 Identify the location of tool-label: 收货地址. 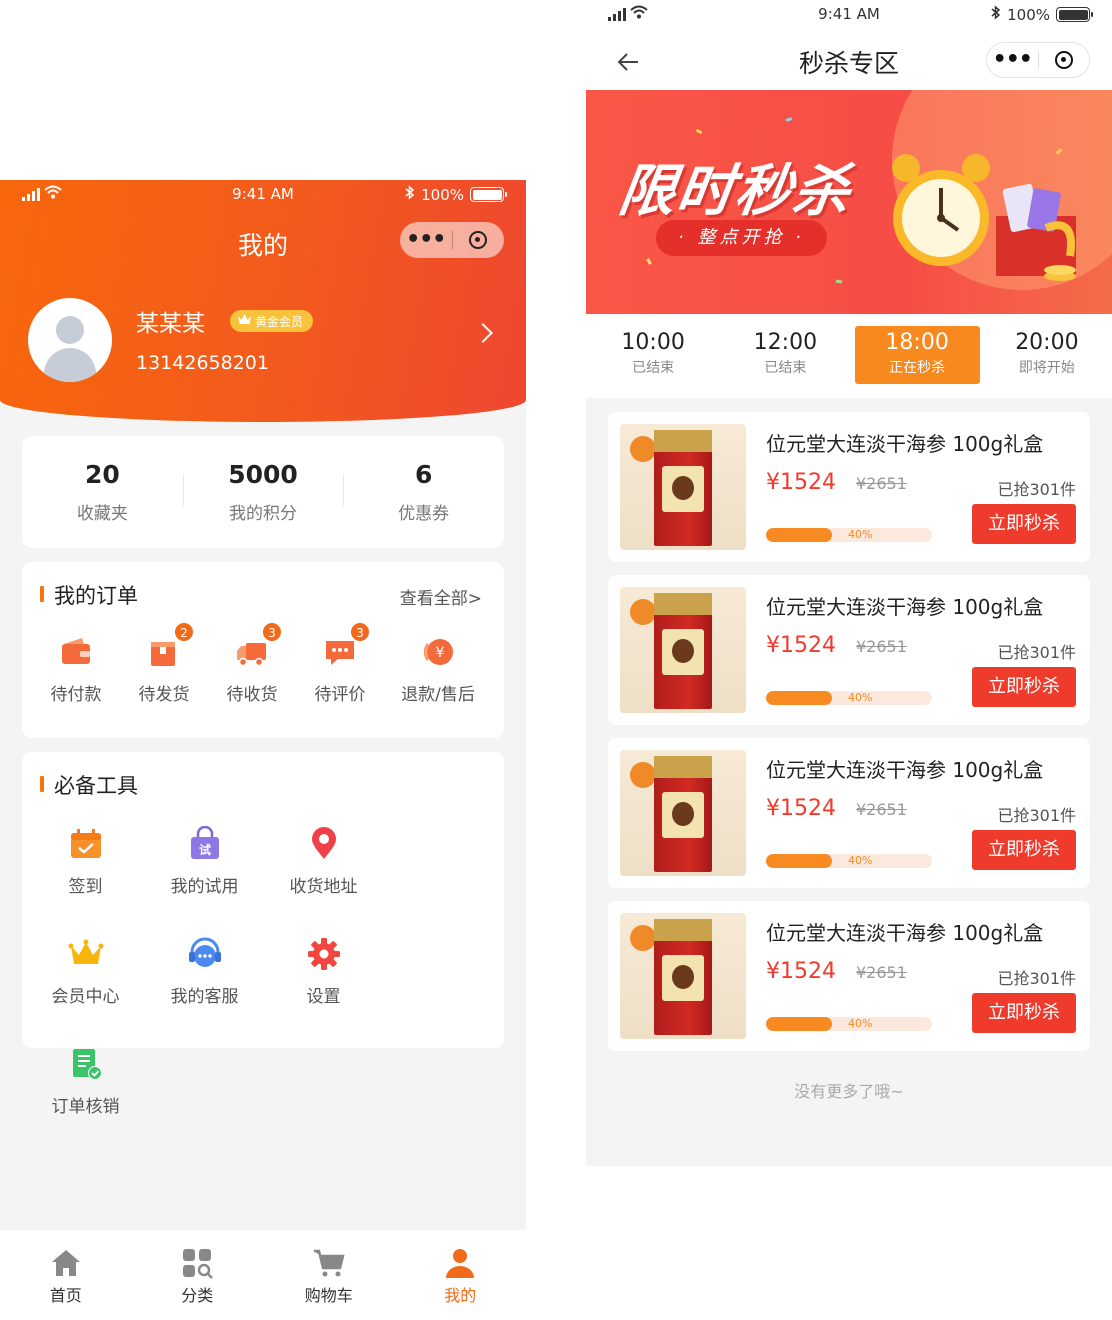
(323, 887).